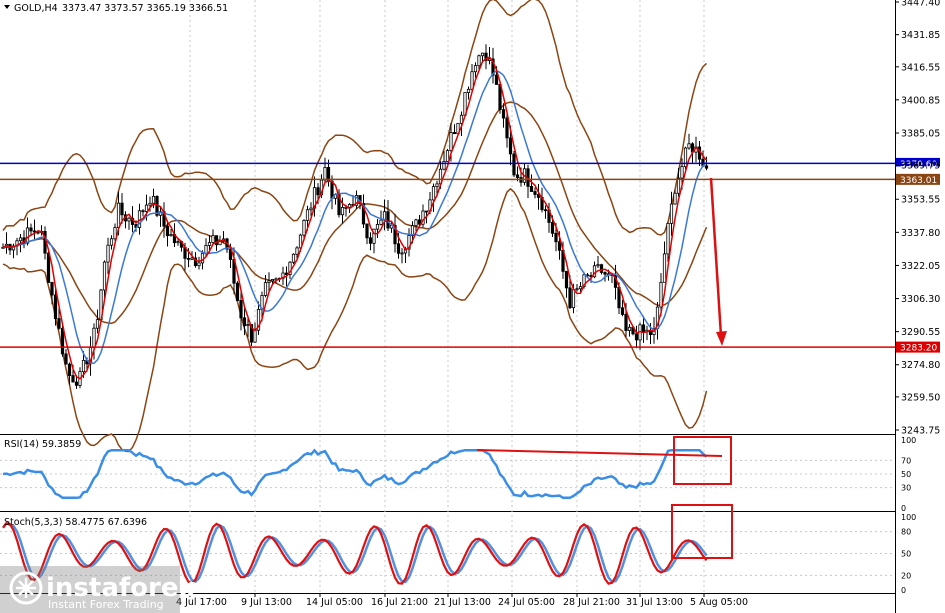  Describe the element at coordinates (266, 602) in the screenshot. I see `time-tick-label: 9 Jul 13:00` at that location.